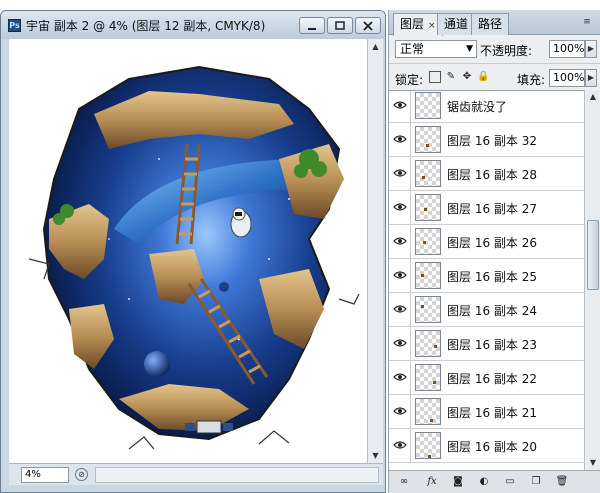 This screenshot has height=493, width=600. What do you see at coordinates (486, 344) in the screenshot?
I see `layer-row: 图层 16 副本 23` at bounding box center [486, 344].